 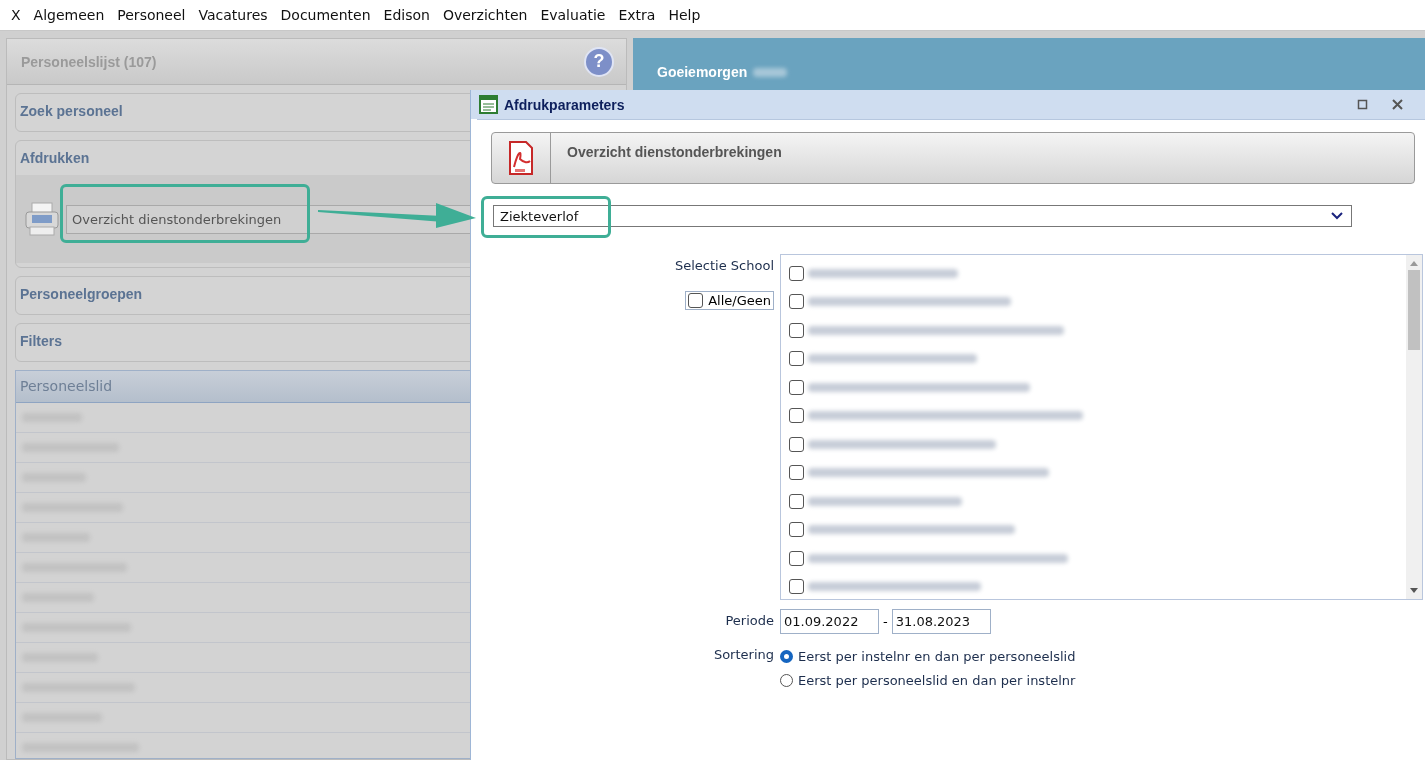 What do you see at coordinates (486, 15) in the screenshot?
I see `menu-item: Overzichten` at bounding box center [486, 15].